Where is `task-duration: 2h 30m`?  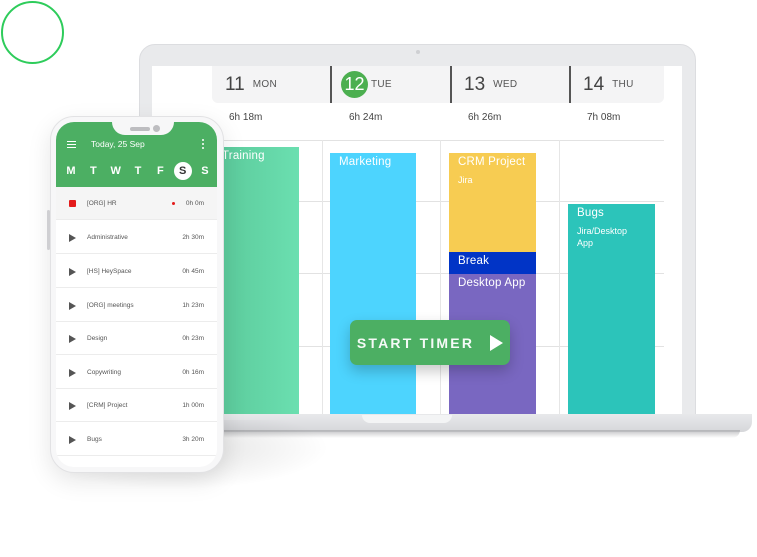 task-duration: 2h 30m is located at coordinates (193, 237).